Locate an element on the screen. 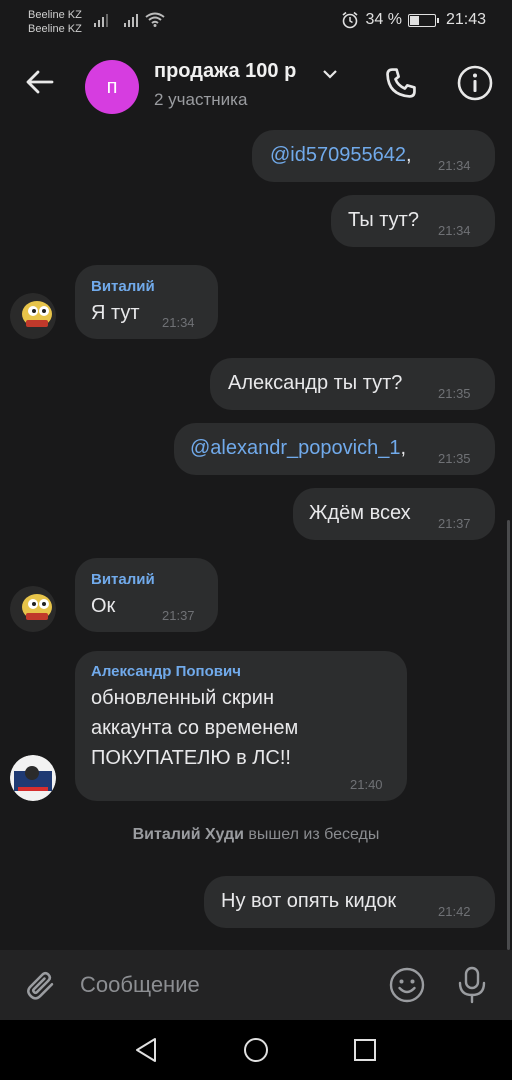  message-text-line: обновленный скрин is located at coordinates (182, 698).